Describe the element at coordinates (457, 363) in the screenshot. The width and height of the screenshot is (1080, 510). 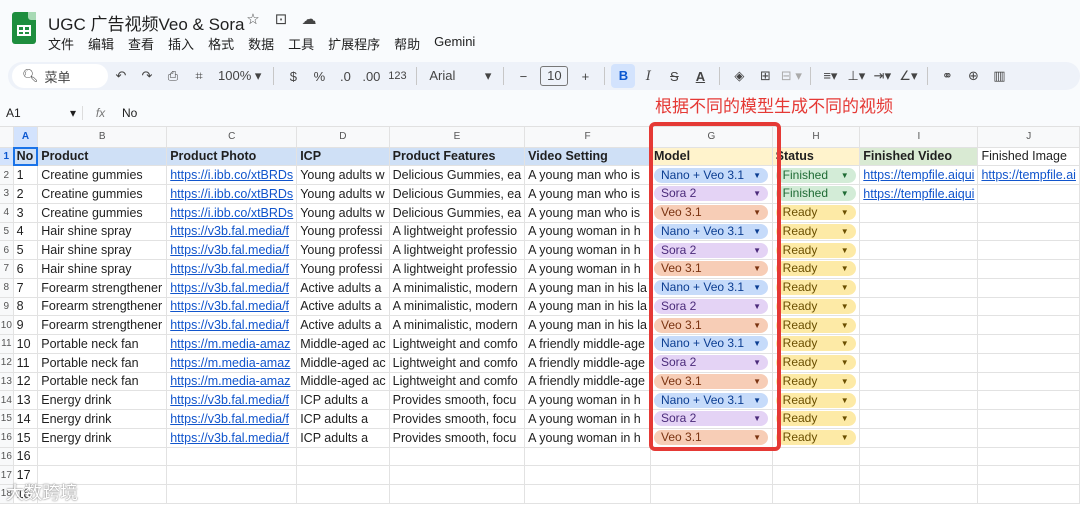
I see `table-cell: Lightweight and comfo` at that location.